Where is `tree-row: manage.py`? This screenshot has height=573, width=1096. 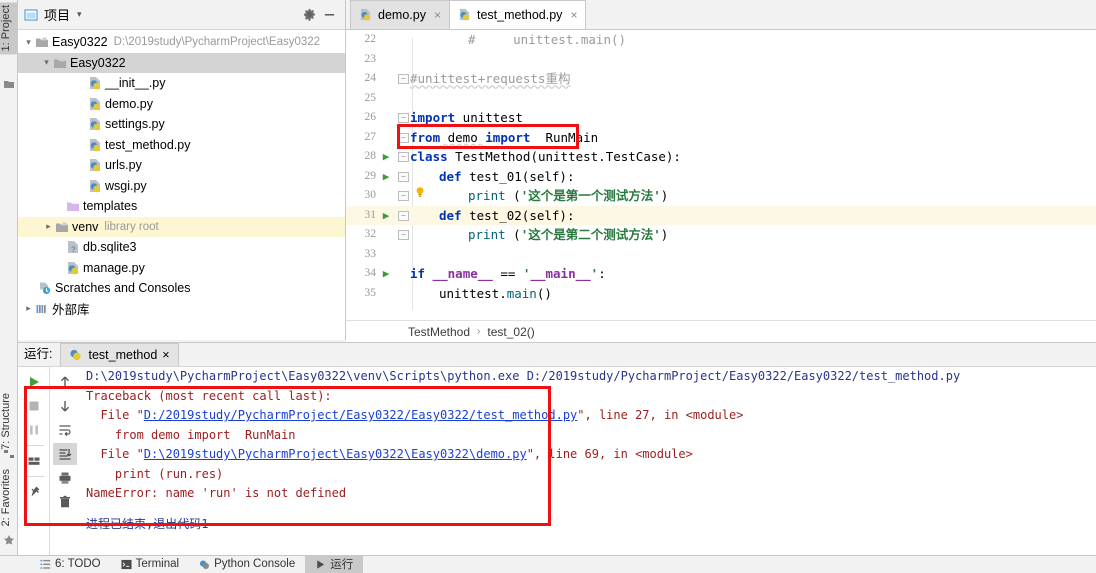
tree-row: manage.py is located at coordinates (181, 268).